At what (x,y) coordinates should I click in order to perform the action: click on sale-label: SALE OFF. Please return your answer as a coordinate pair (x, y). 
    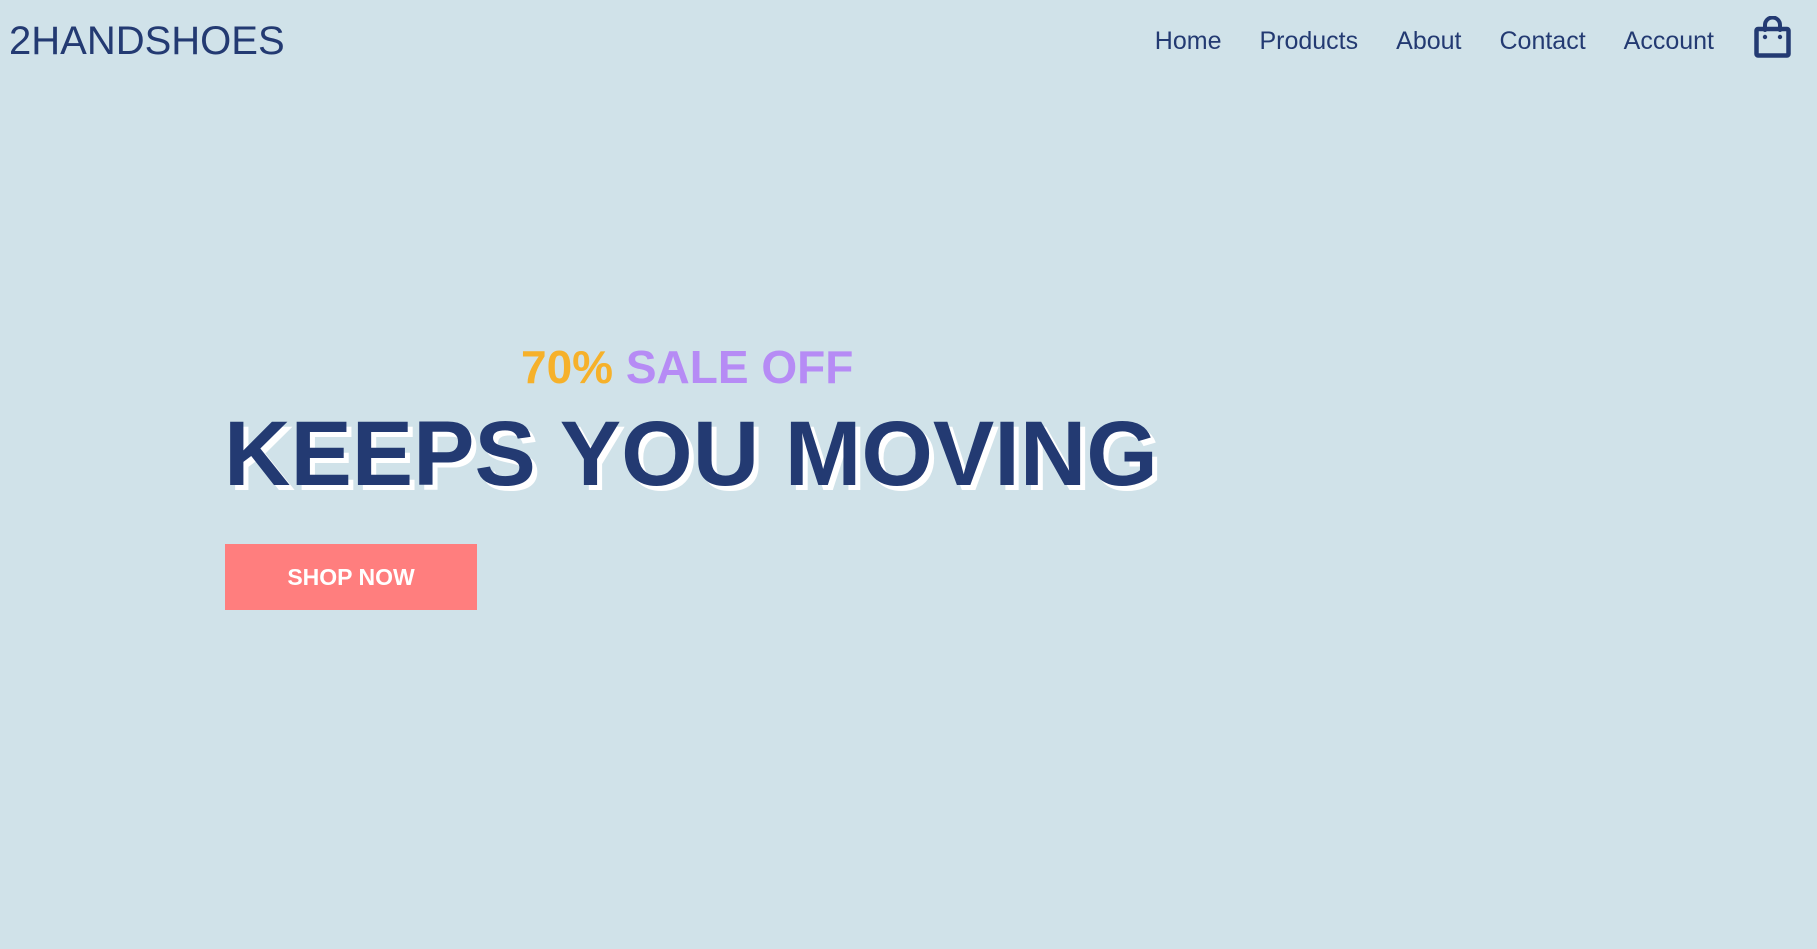
    Looking at the image, I should click on (739, 367).